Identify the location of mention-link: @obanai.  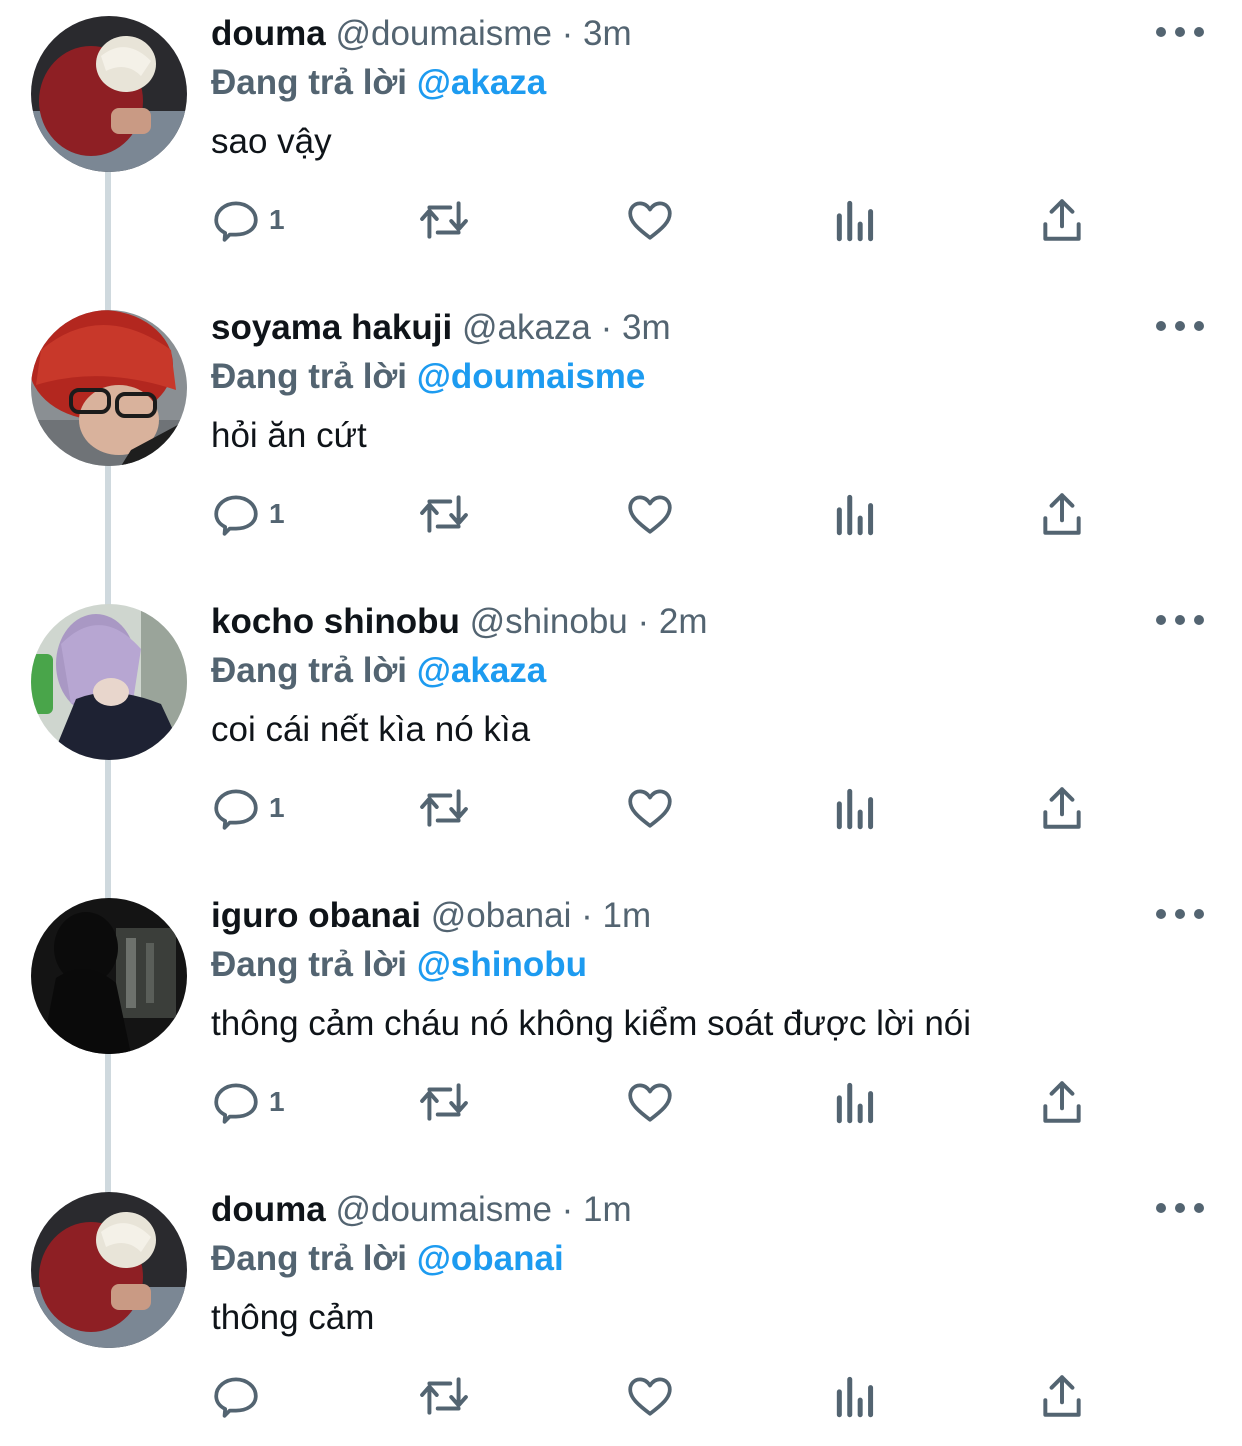
(490, 1258).